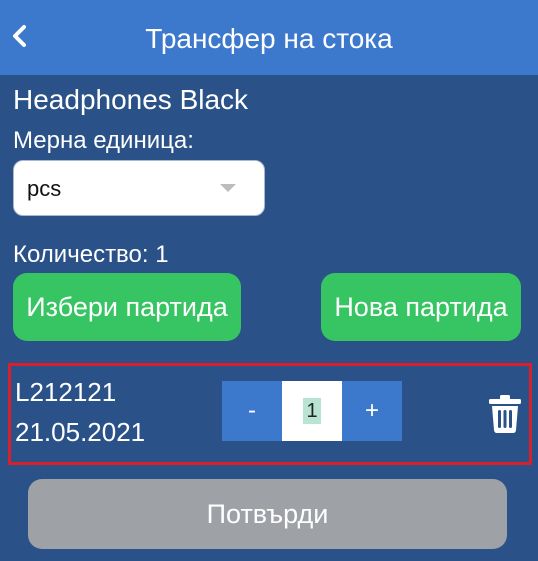 The width and height of the screenshot is (538, 561). Describe the element at coordinates (131, 99) in the screenshot. I see `product-name: Headphones Black` at that location.